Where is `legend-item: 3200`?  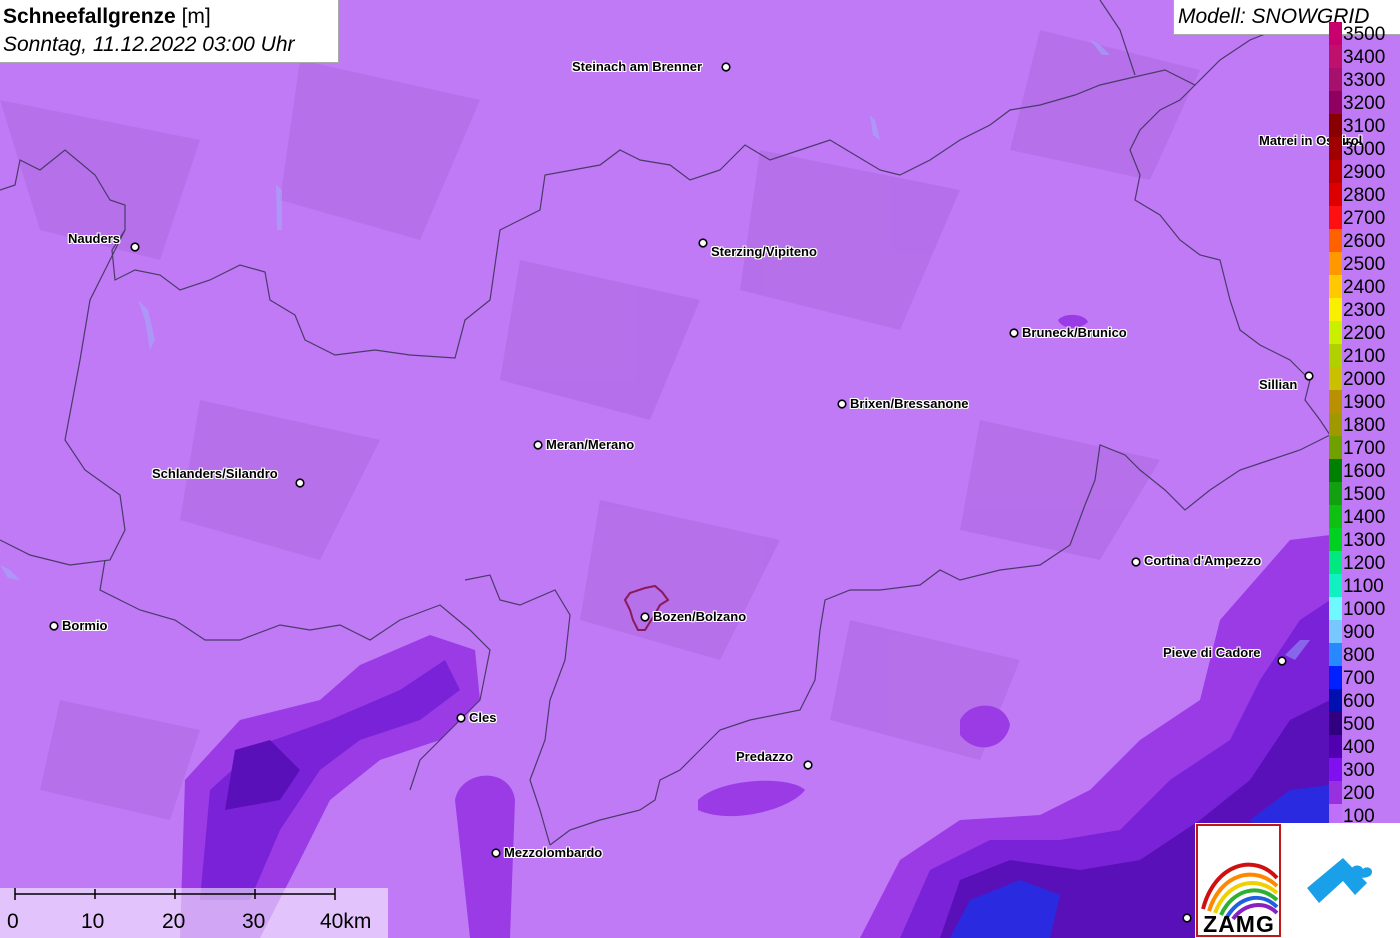 legend-item: 3200 is located at coordinates (1364, 102).